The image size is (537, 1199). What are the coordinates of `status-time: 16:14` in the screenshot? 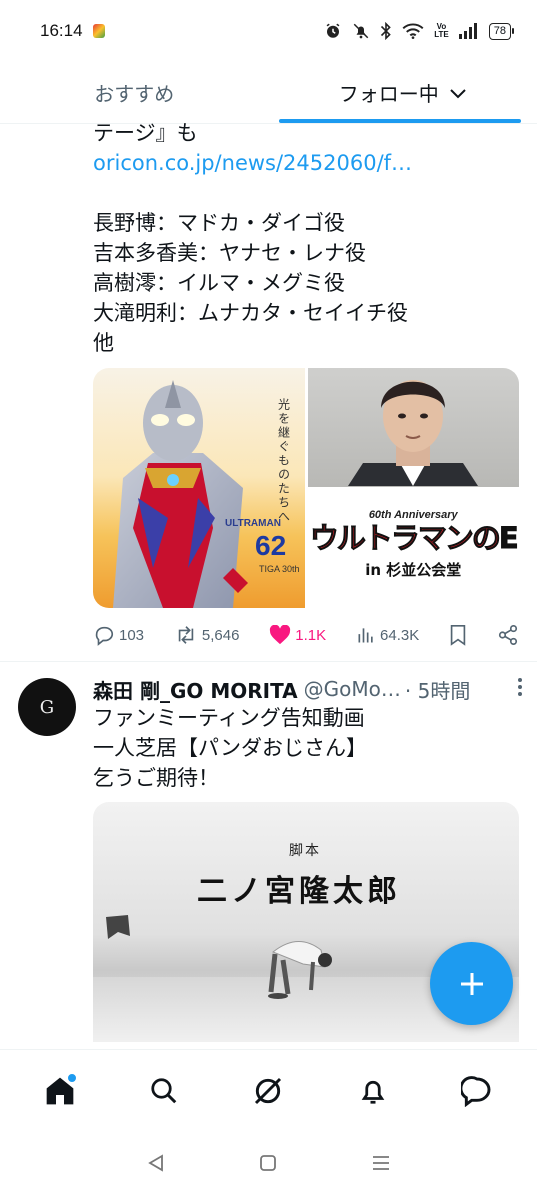 It's located at (61, 30).